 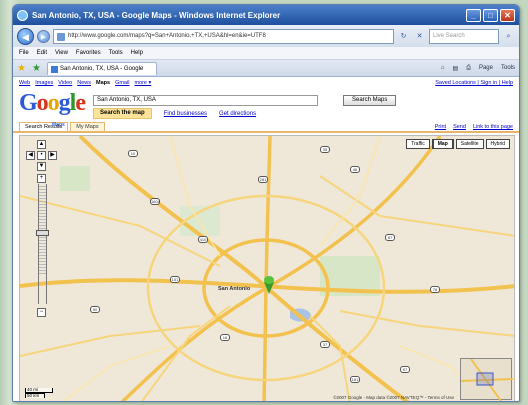 I want to click on logo-maps-label: Maps, so click(x=58, y=125).